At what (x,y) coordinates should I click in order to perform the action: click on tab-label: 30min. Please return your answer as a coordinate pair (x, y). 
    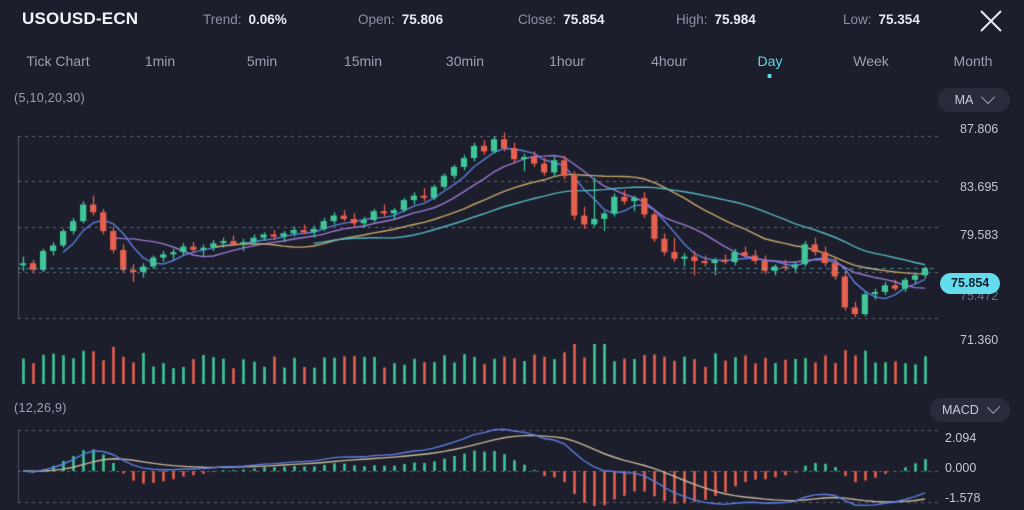
    Looking at the image, I should click on (465, 61).